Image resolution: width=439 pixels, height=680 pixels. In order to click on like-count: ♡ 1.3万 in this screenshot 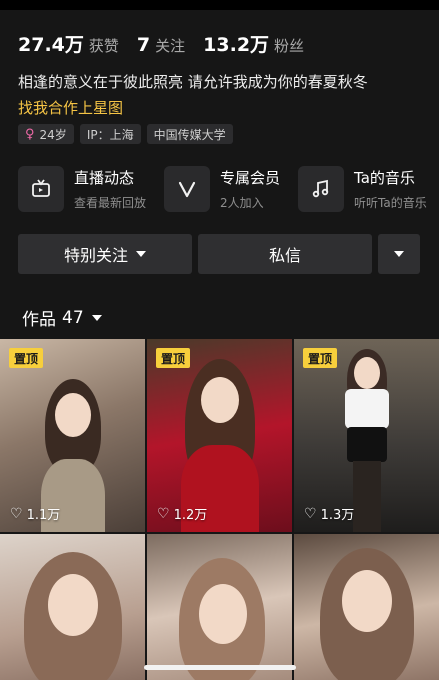, I will do `click(329, 514)`.